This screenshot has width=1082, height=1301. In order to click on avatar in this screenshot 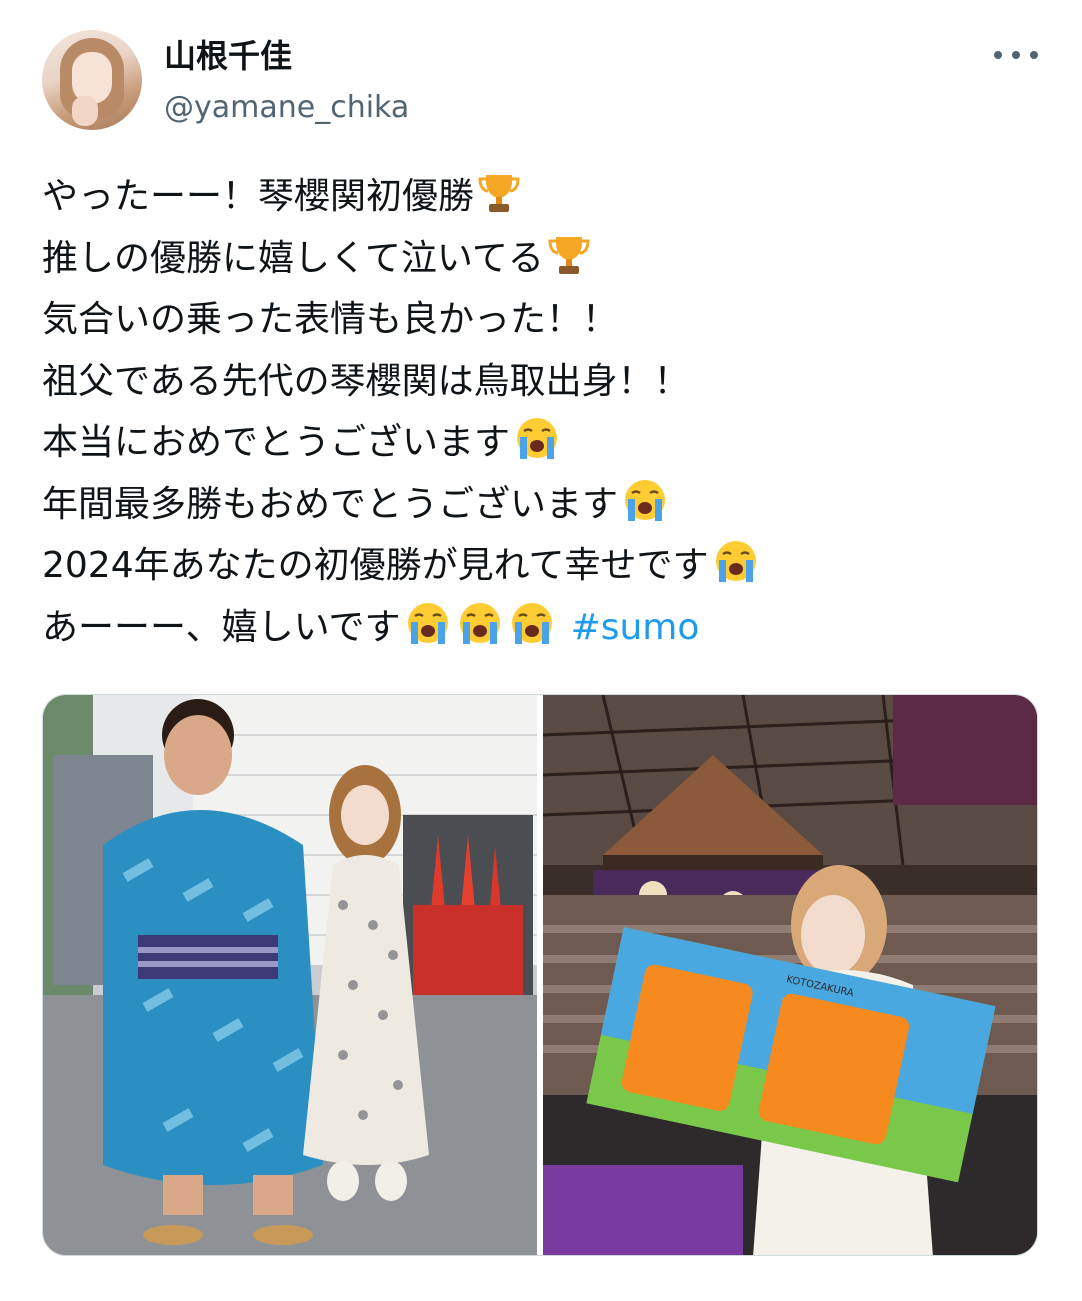, I will do `click(92, 80)`.